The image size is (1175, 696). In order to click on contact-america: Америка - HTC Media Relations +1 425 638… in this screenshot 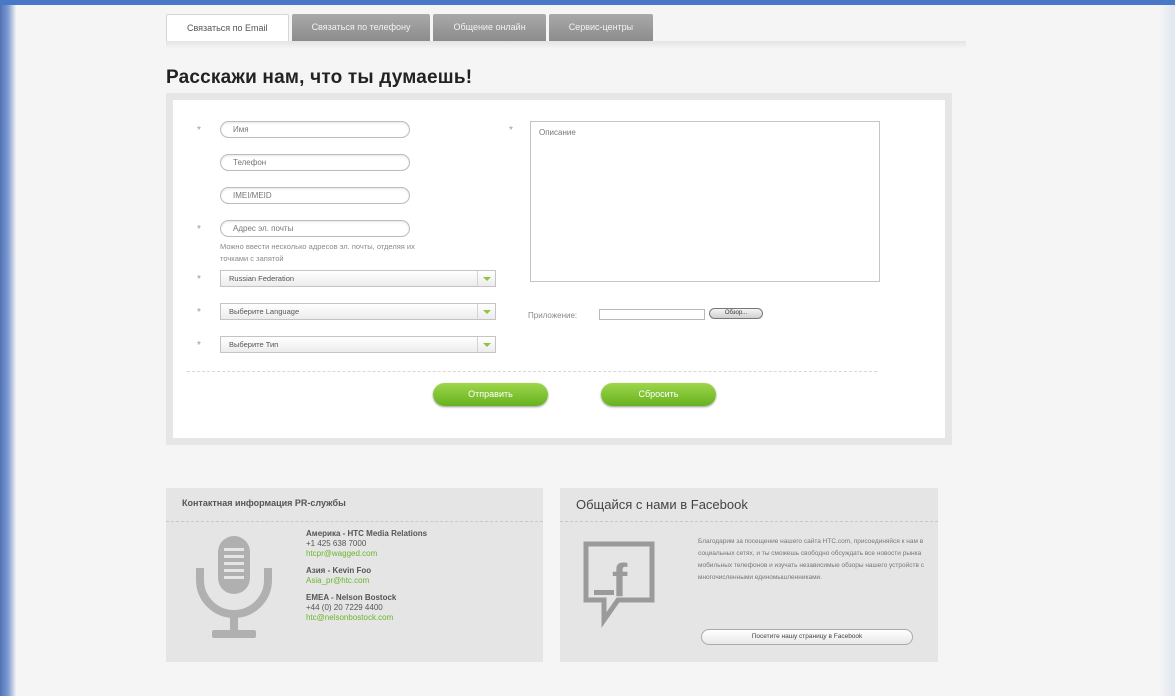, I will do `click(366, 544)`.